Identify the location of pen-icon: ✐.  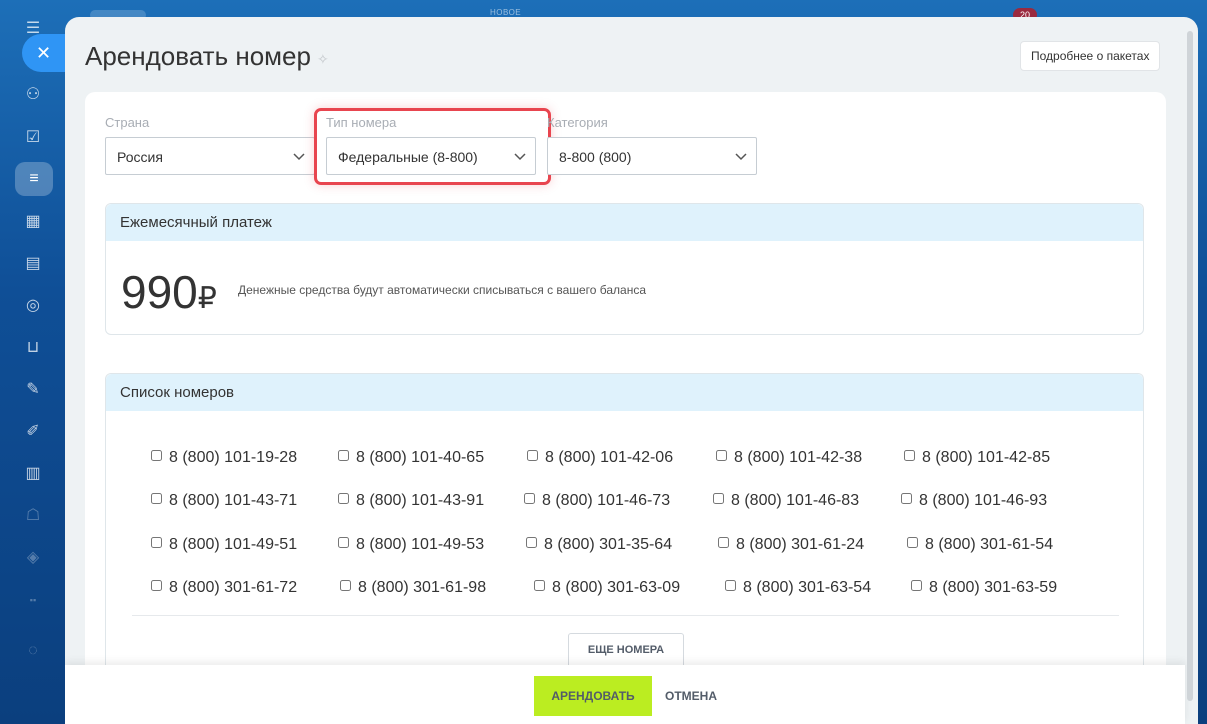
(33, 432).